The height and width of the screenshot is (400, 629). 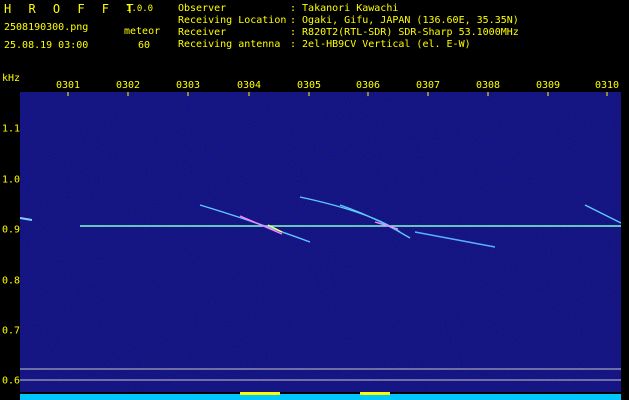 What do you see at coordinates (607, 85) in the screenshot?
I see `hour-label: 0310` at bounding box center [607, 85].